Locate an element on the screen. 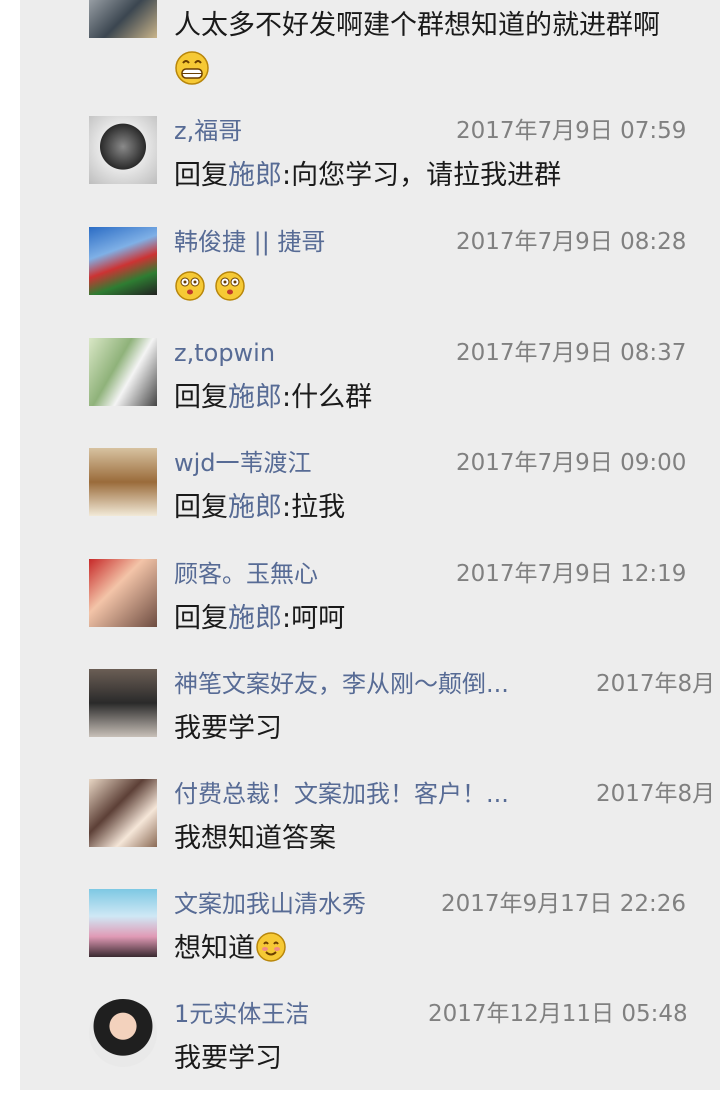  comment-item: z,福哥 2017年7月9日 07:59 回复施郎:向您学习，请拉我进群 is located at coordinates (370, 171).